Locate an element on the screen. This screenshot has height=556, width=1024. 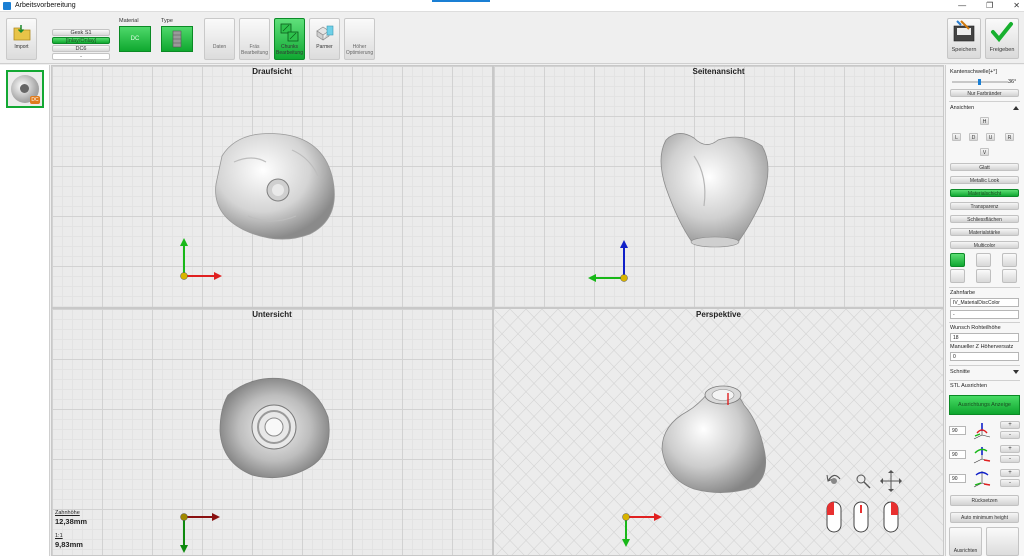
job-line-list: Gesk S1 [Inlay/Onlay] DC6 - is located at coordinates (81, 45).